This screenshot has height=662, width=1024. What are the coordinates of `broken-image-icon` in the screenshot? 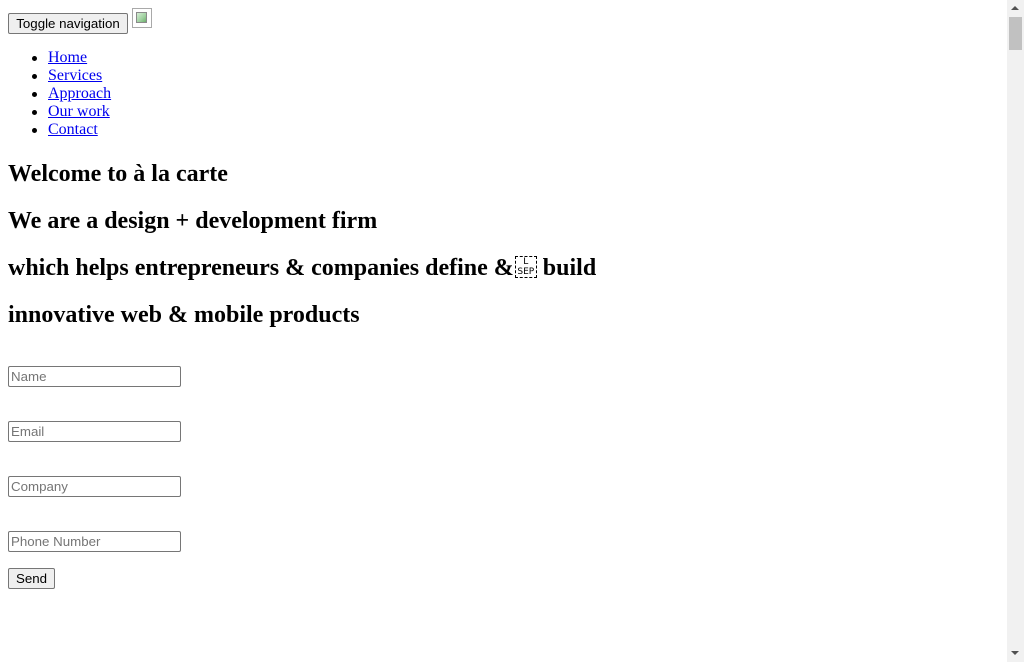 It's located at (142, 18).